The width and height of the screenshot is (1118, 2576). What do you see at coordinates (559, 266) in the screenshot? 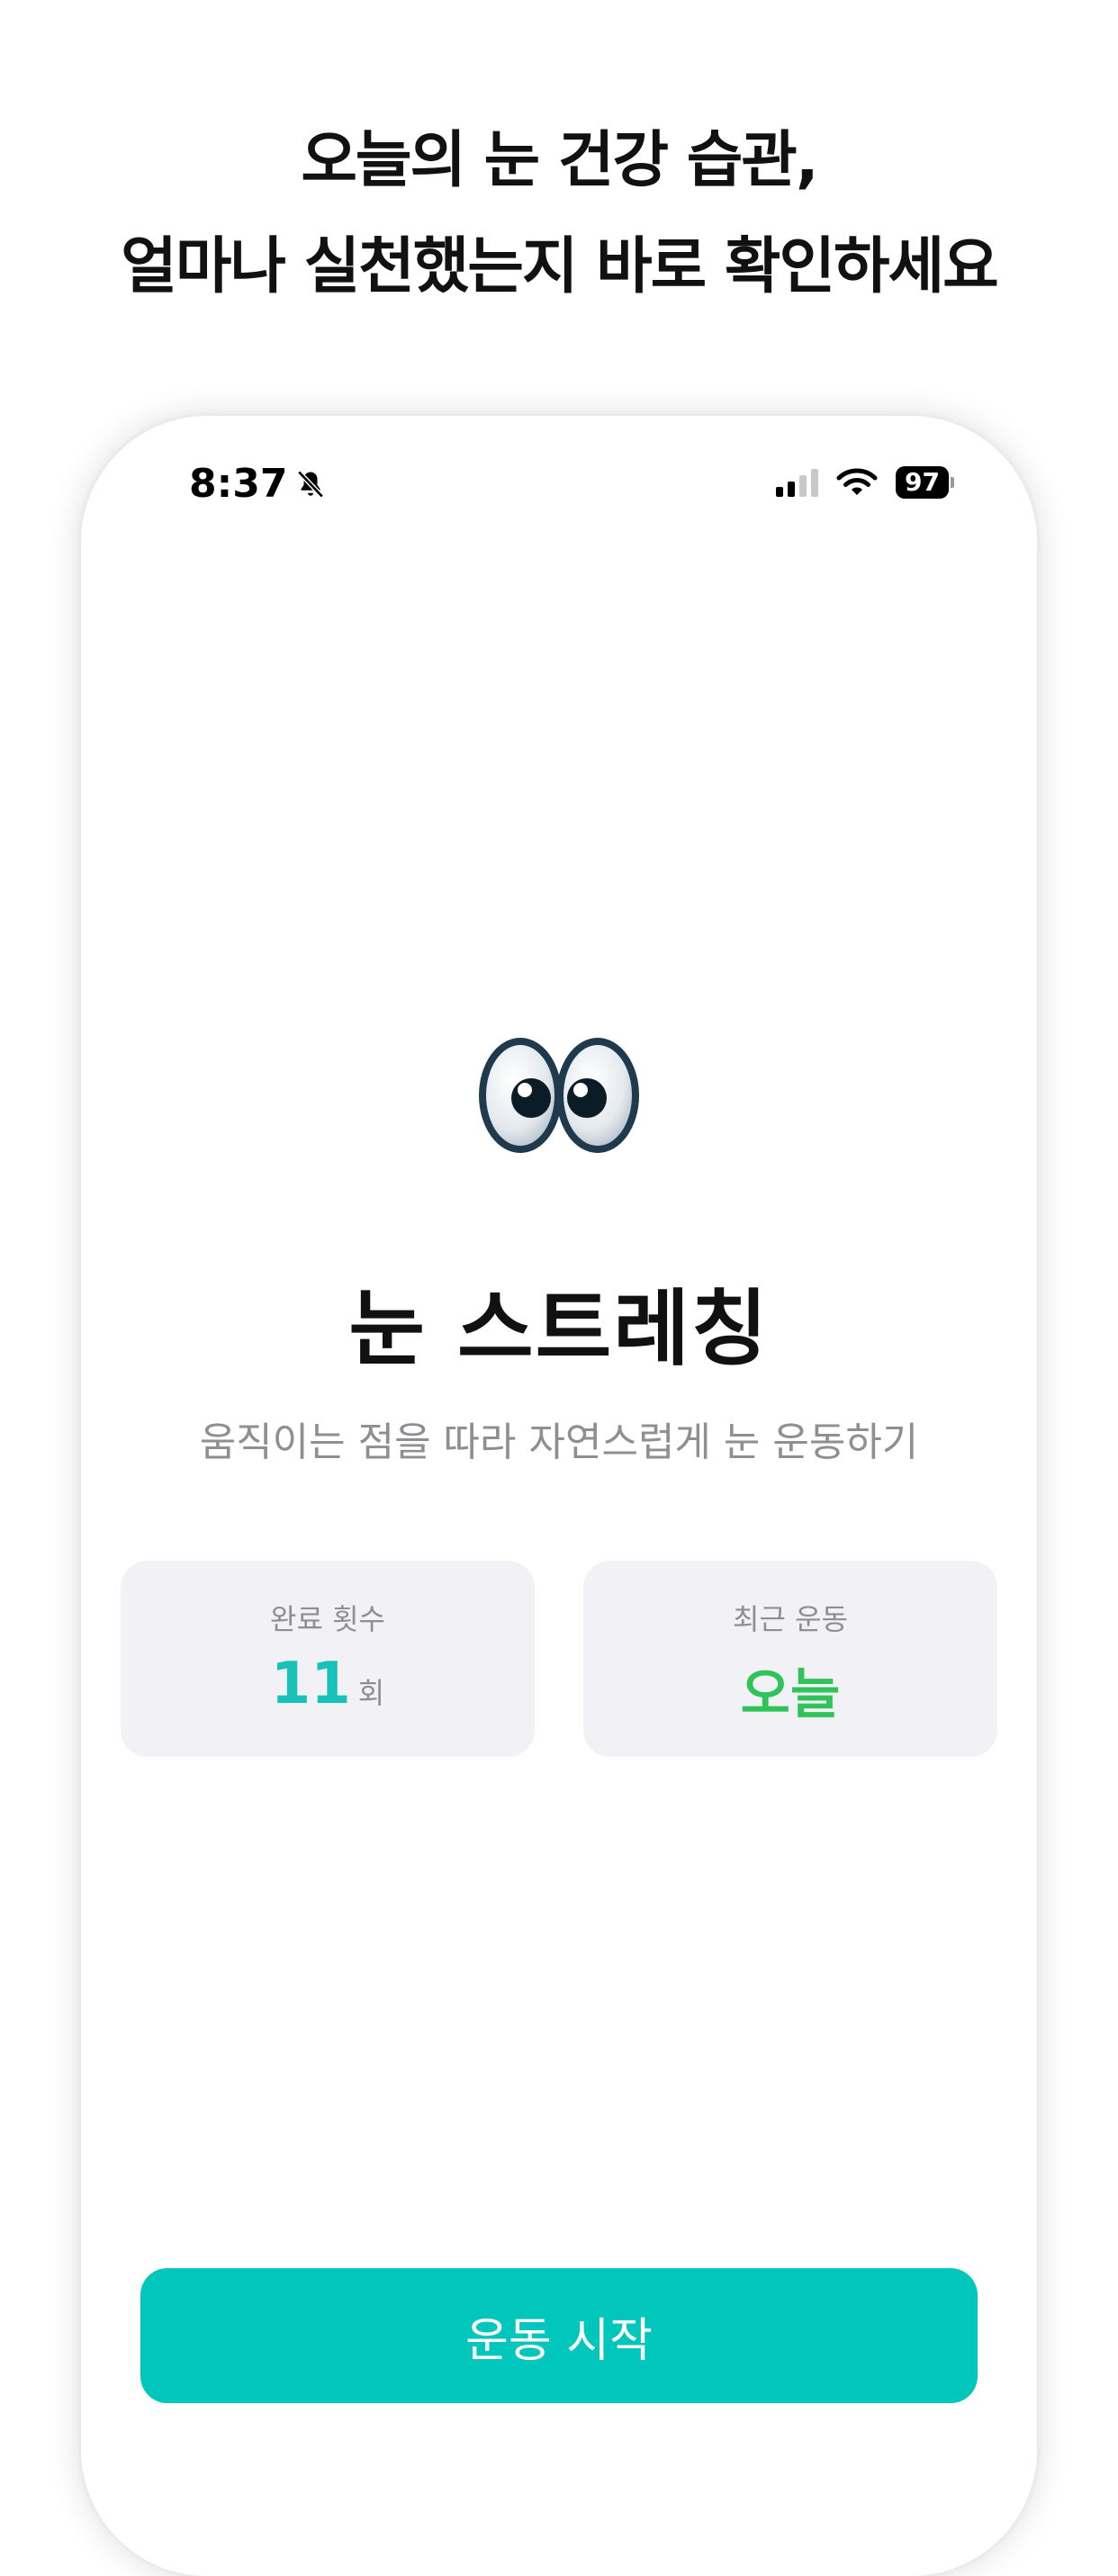
I see `promo-headline-line2: 얼마나 실천했는지 바로 확인하세요` at bounding box center [559, 266].